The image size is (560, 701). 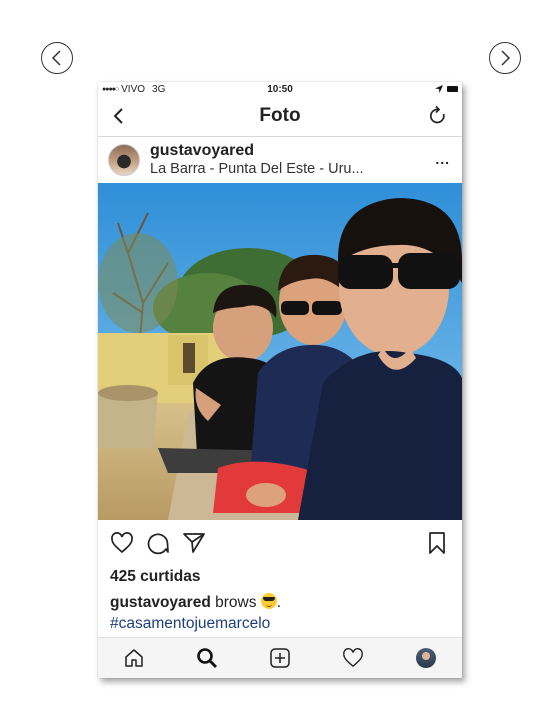 I want to click on tab-new-post, so click(x=280, y=658).